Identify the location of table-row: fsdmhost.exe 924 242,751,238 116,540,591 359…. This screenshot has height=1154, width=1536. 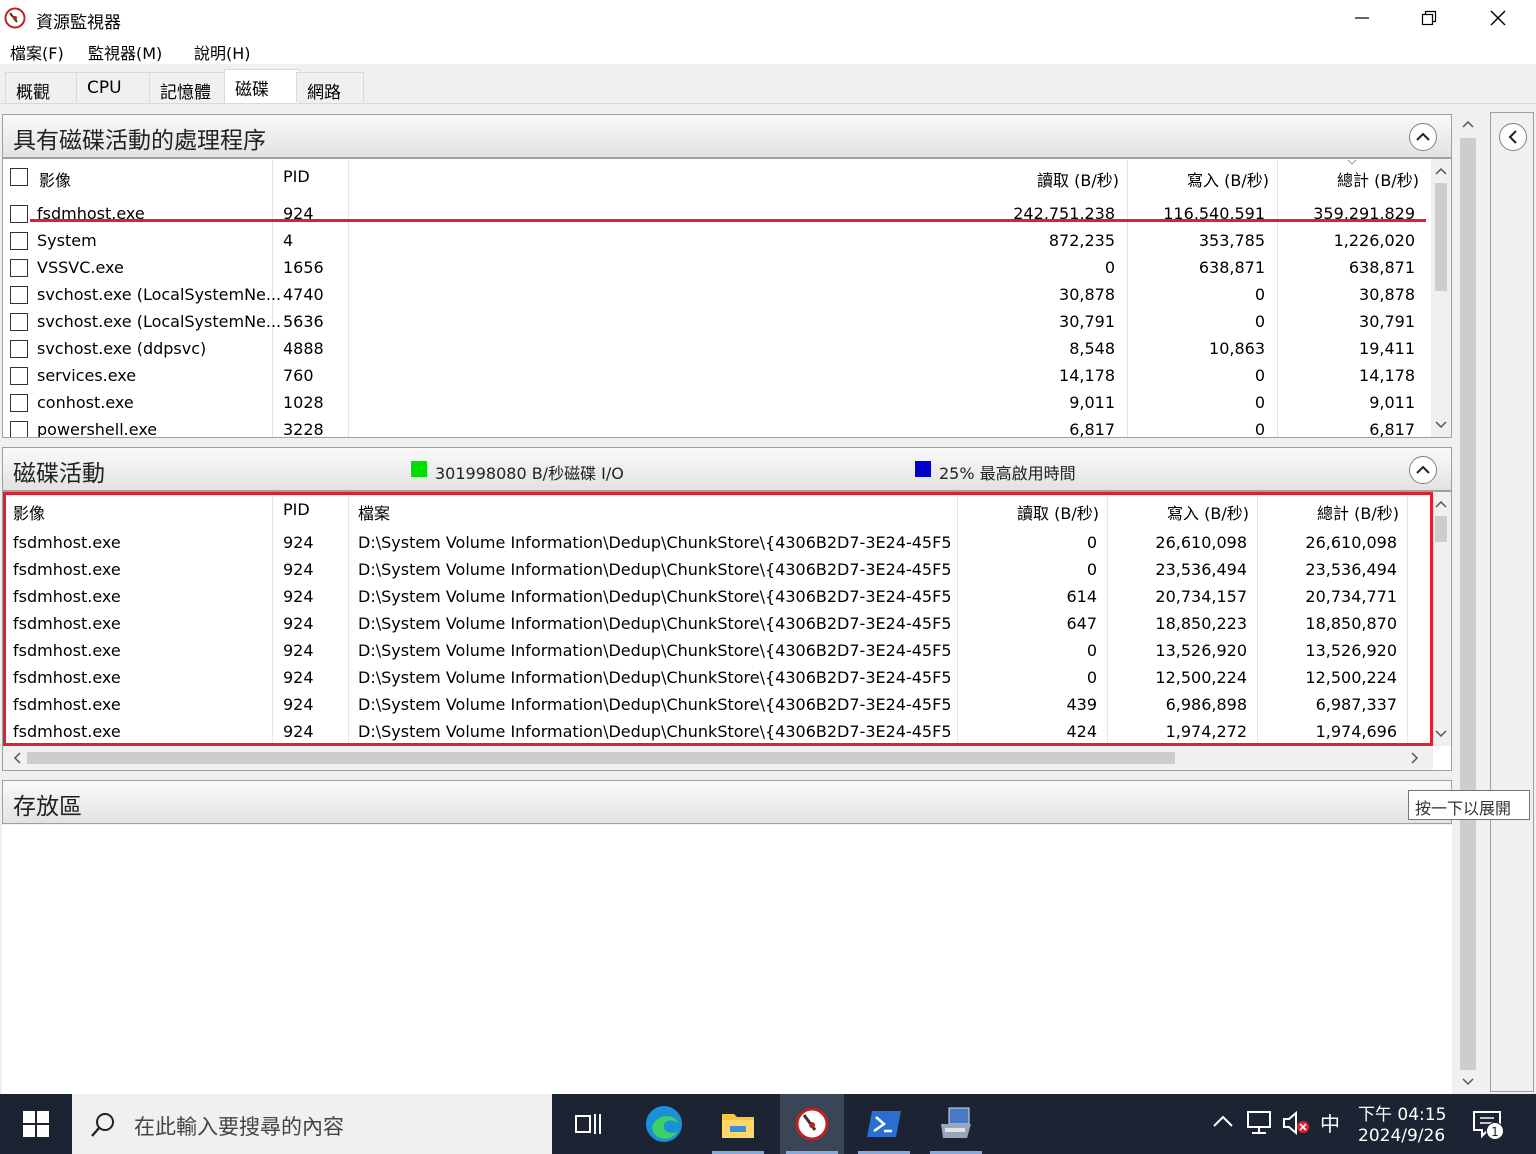
(717, 213).